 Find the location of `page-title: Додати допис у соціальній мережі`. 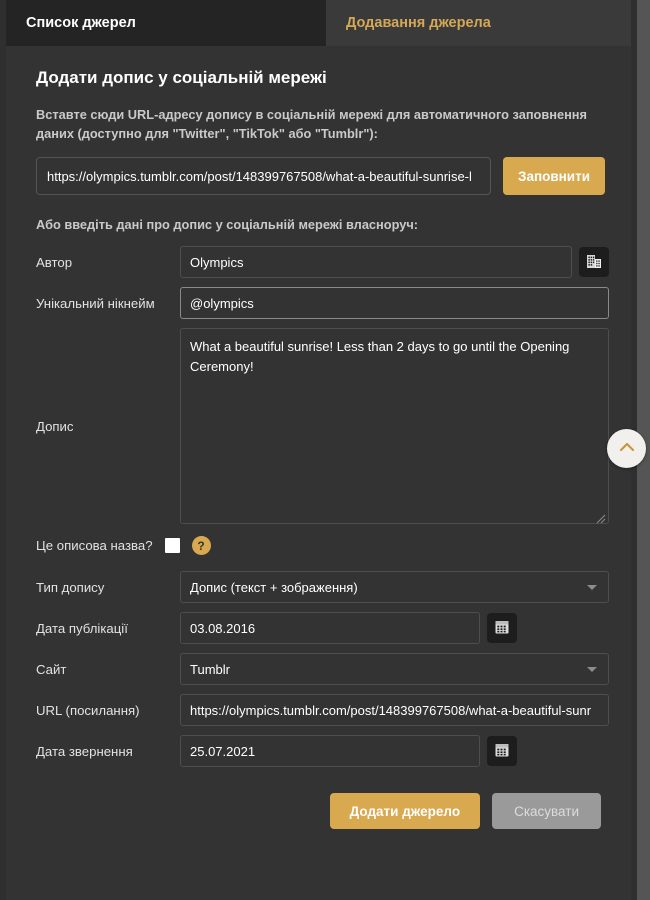

page-title: Додати допис у соціальній мережі is located at coordinates (181, 77).